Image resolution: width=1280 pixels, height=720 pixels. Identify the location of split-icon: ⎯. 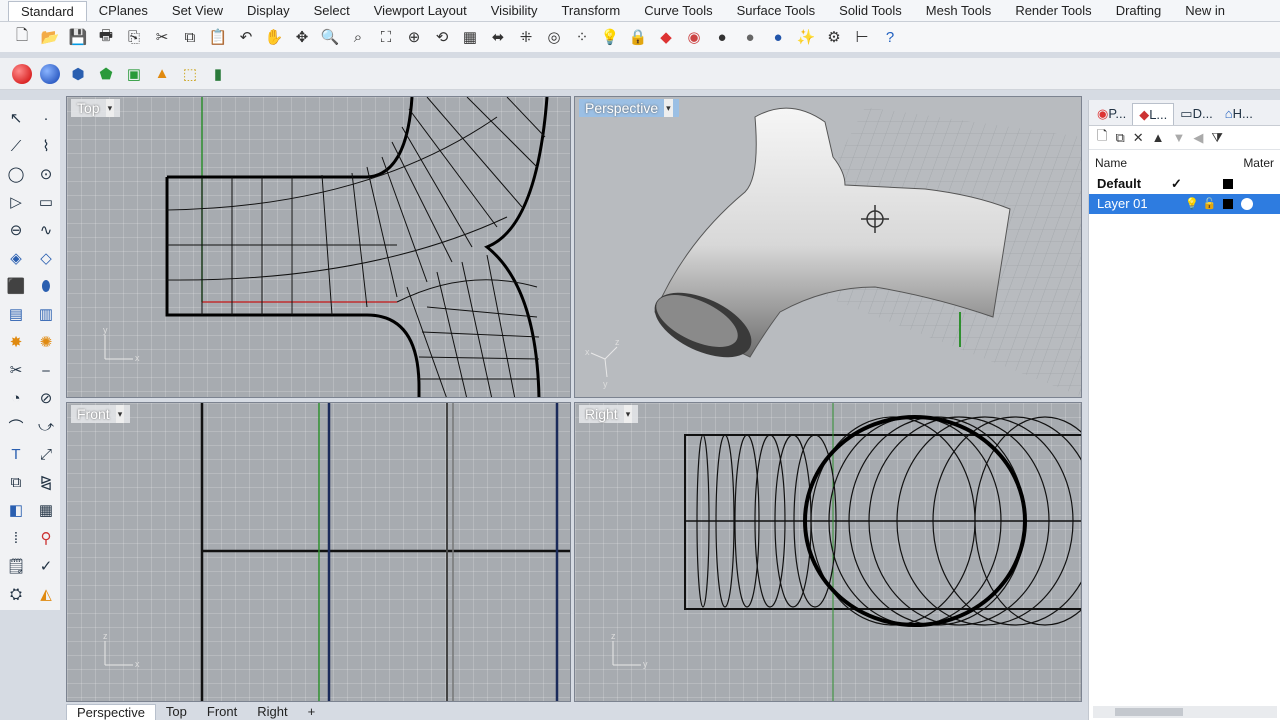
(46, 370).